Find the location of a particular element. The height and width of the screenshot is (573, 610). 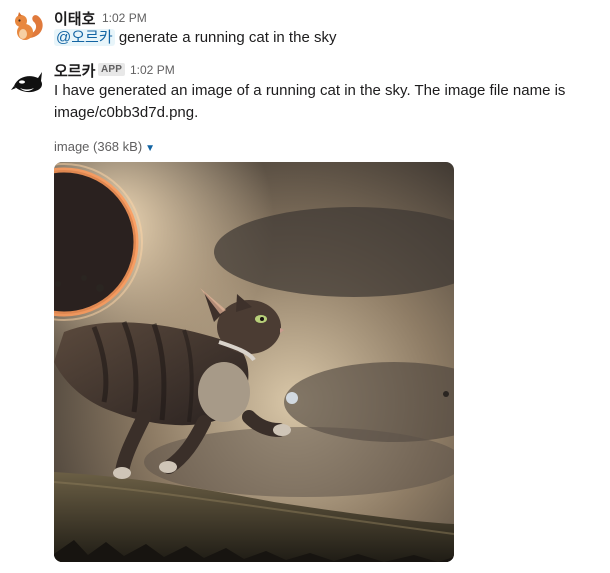

caret-down-icon: ▼ is located at coordinates (150, 148).